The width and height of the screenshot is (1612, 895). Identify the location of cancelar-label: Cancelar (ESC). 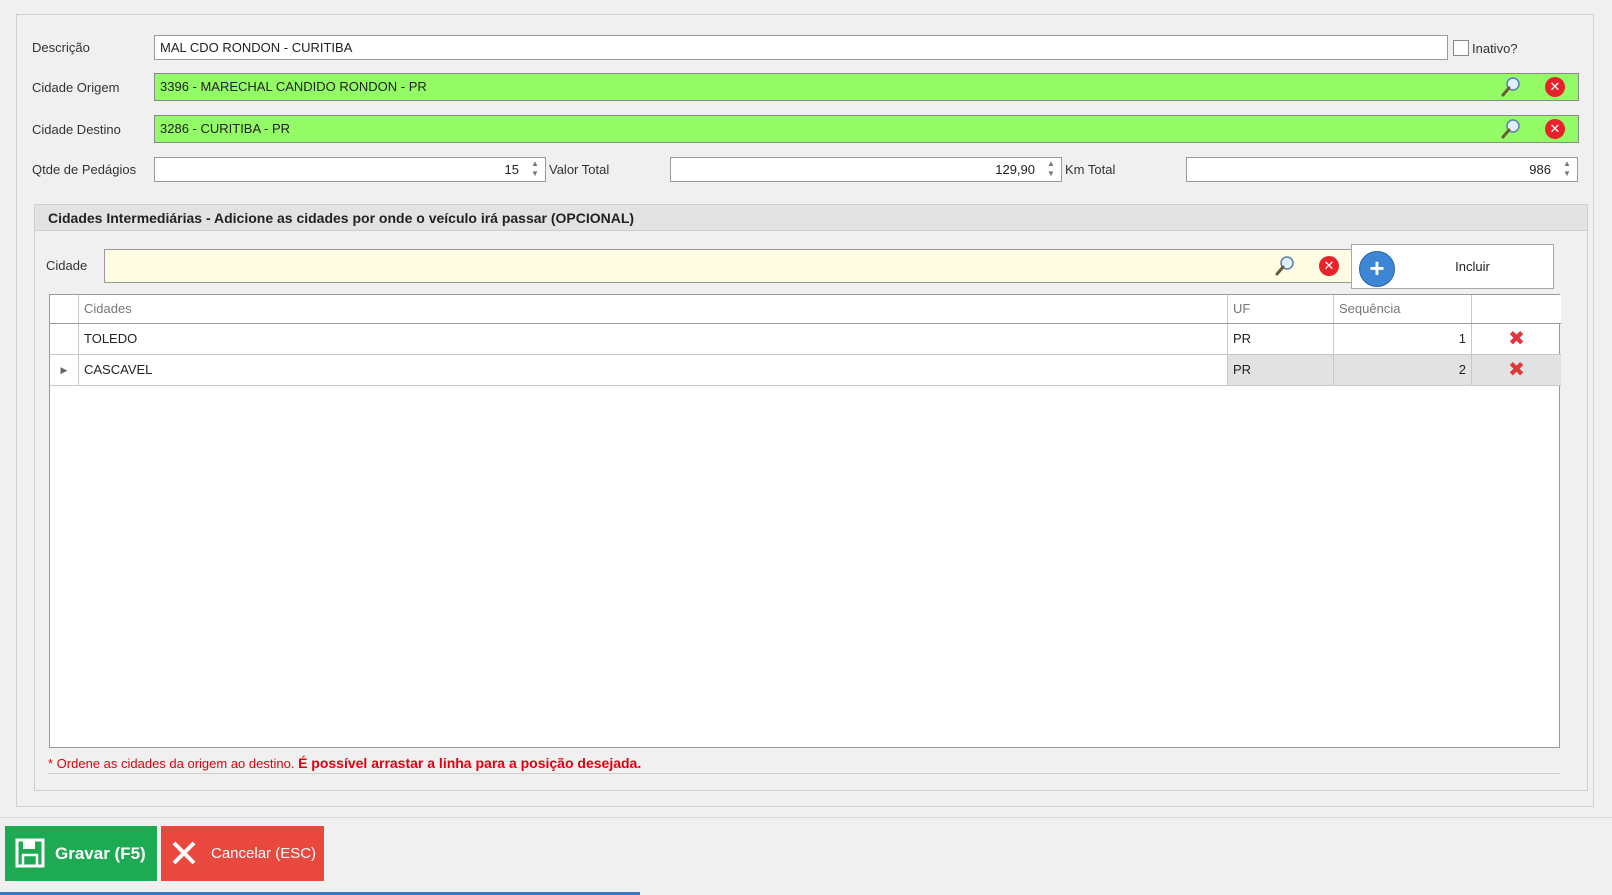
(264, 853).